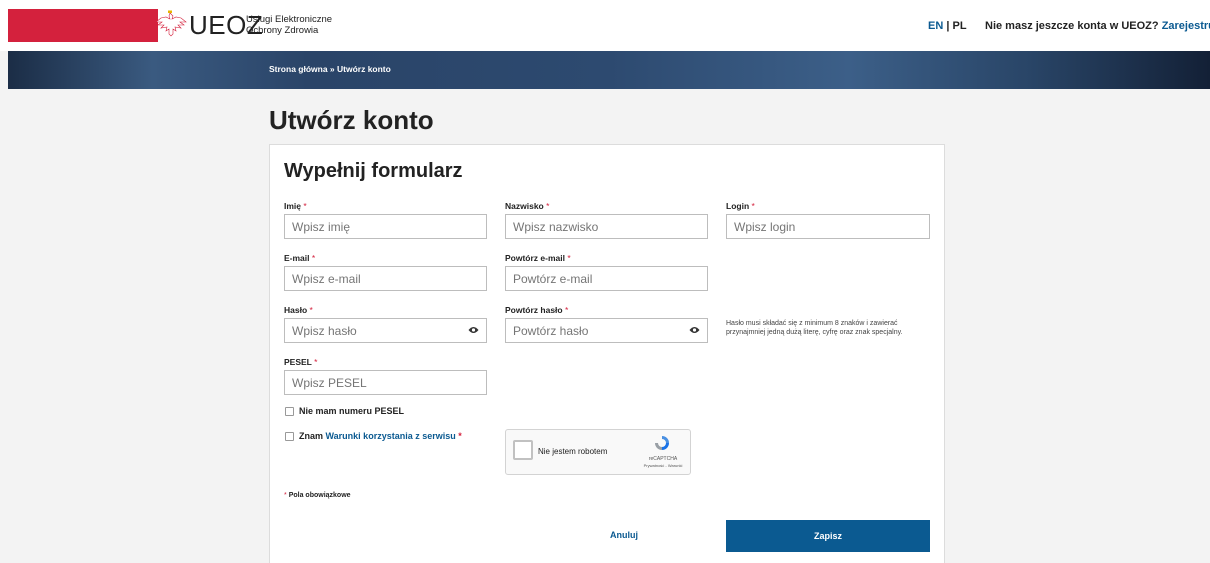 This screenshot has width=1210, height=563. I want to click on first-name-label: Imię *, so click(295, 206).